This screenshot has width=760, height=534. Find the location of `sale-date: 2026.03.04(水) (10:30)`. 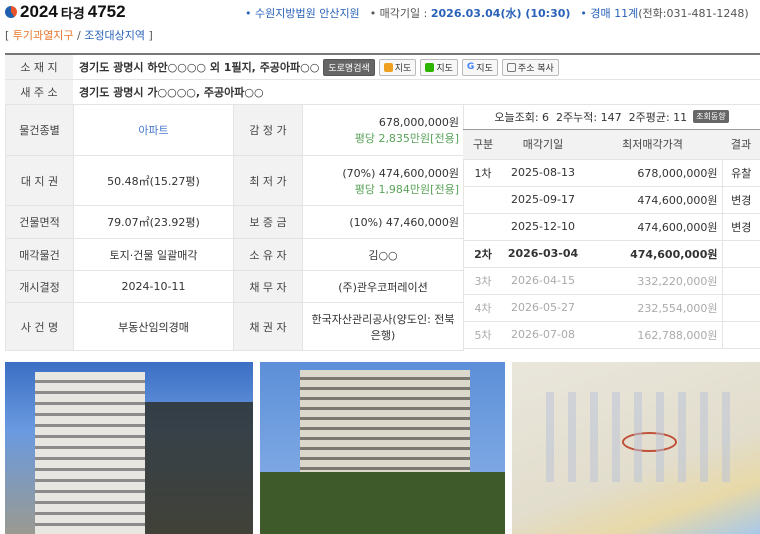

sale-date: 2026.03.04(水) (10:30) is located at coordinates (500, 13).